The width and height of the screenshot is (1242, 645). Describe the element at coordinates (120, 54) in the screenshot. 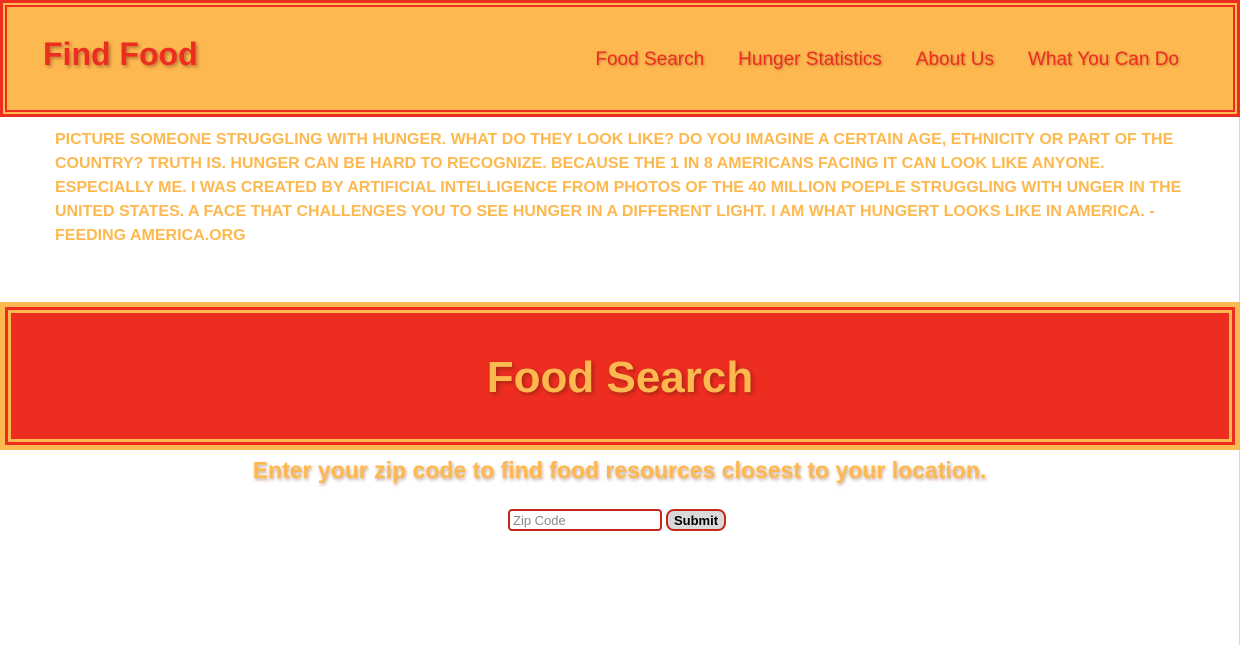

I see `site-logo-title: Find Food` at that location.